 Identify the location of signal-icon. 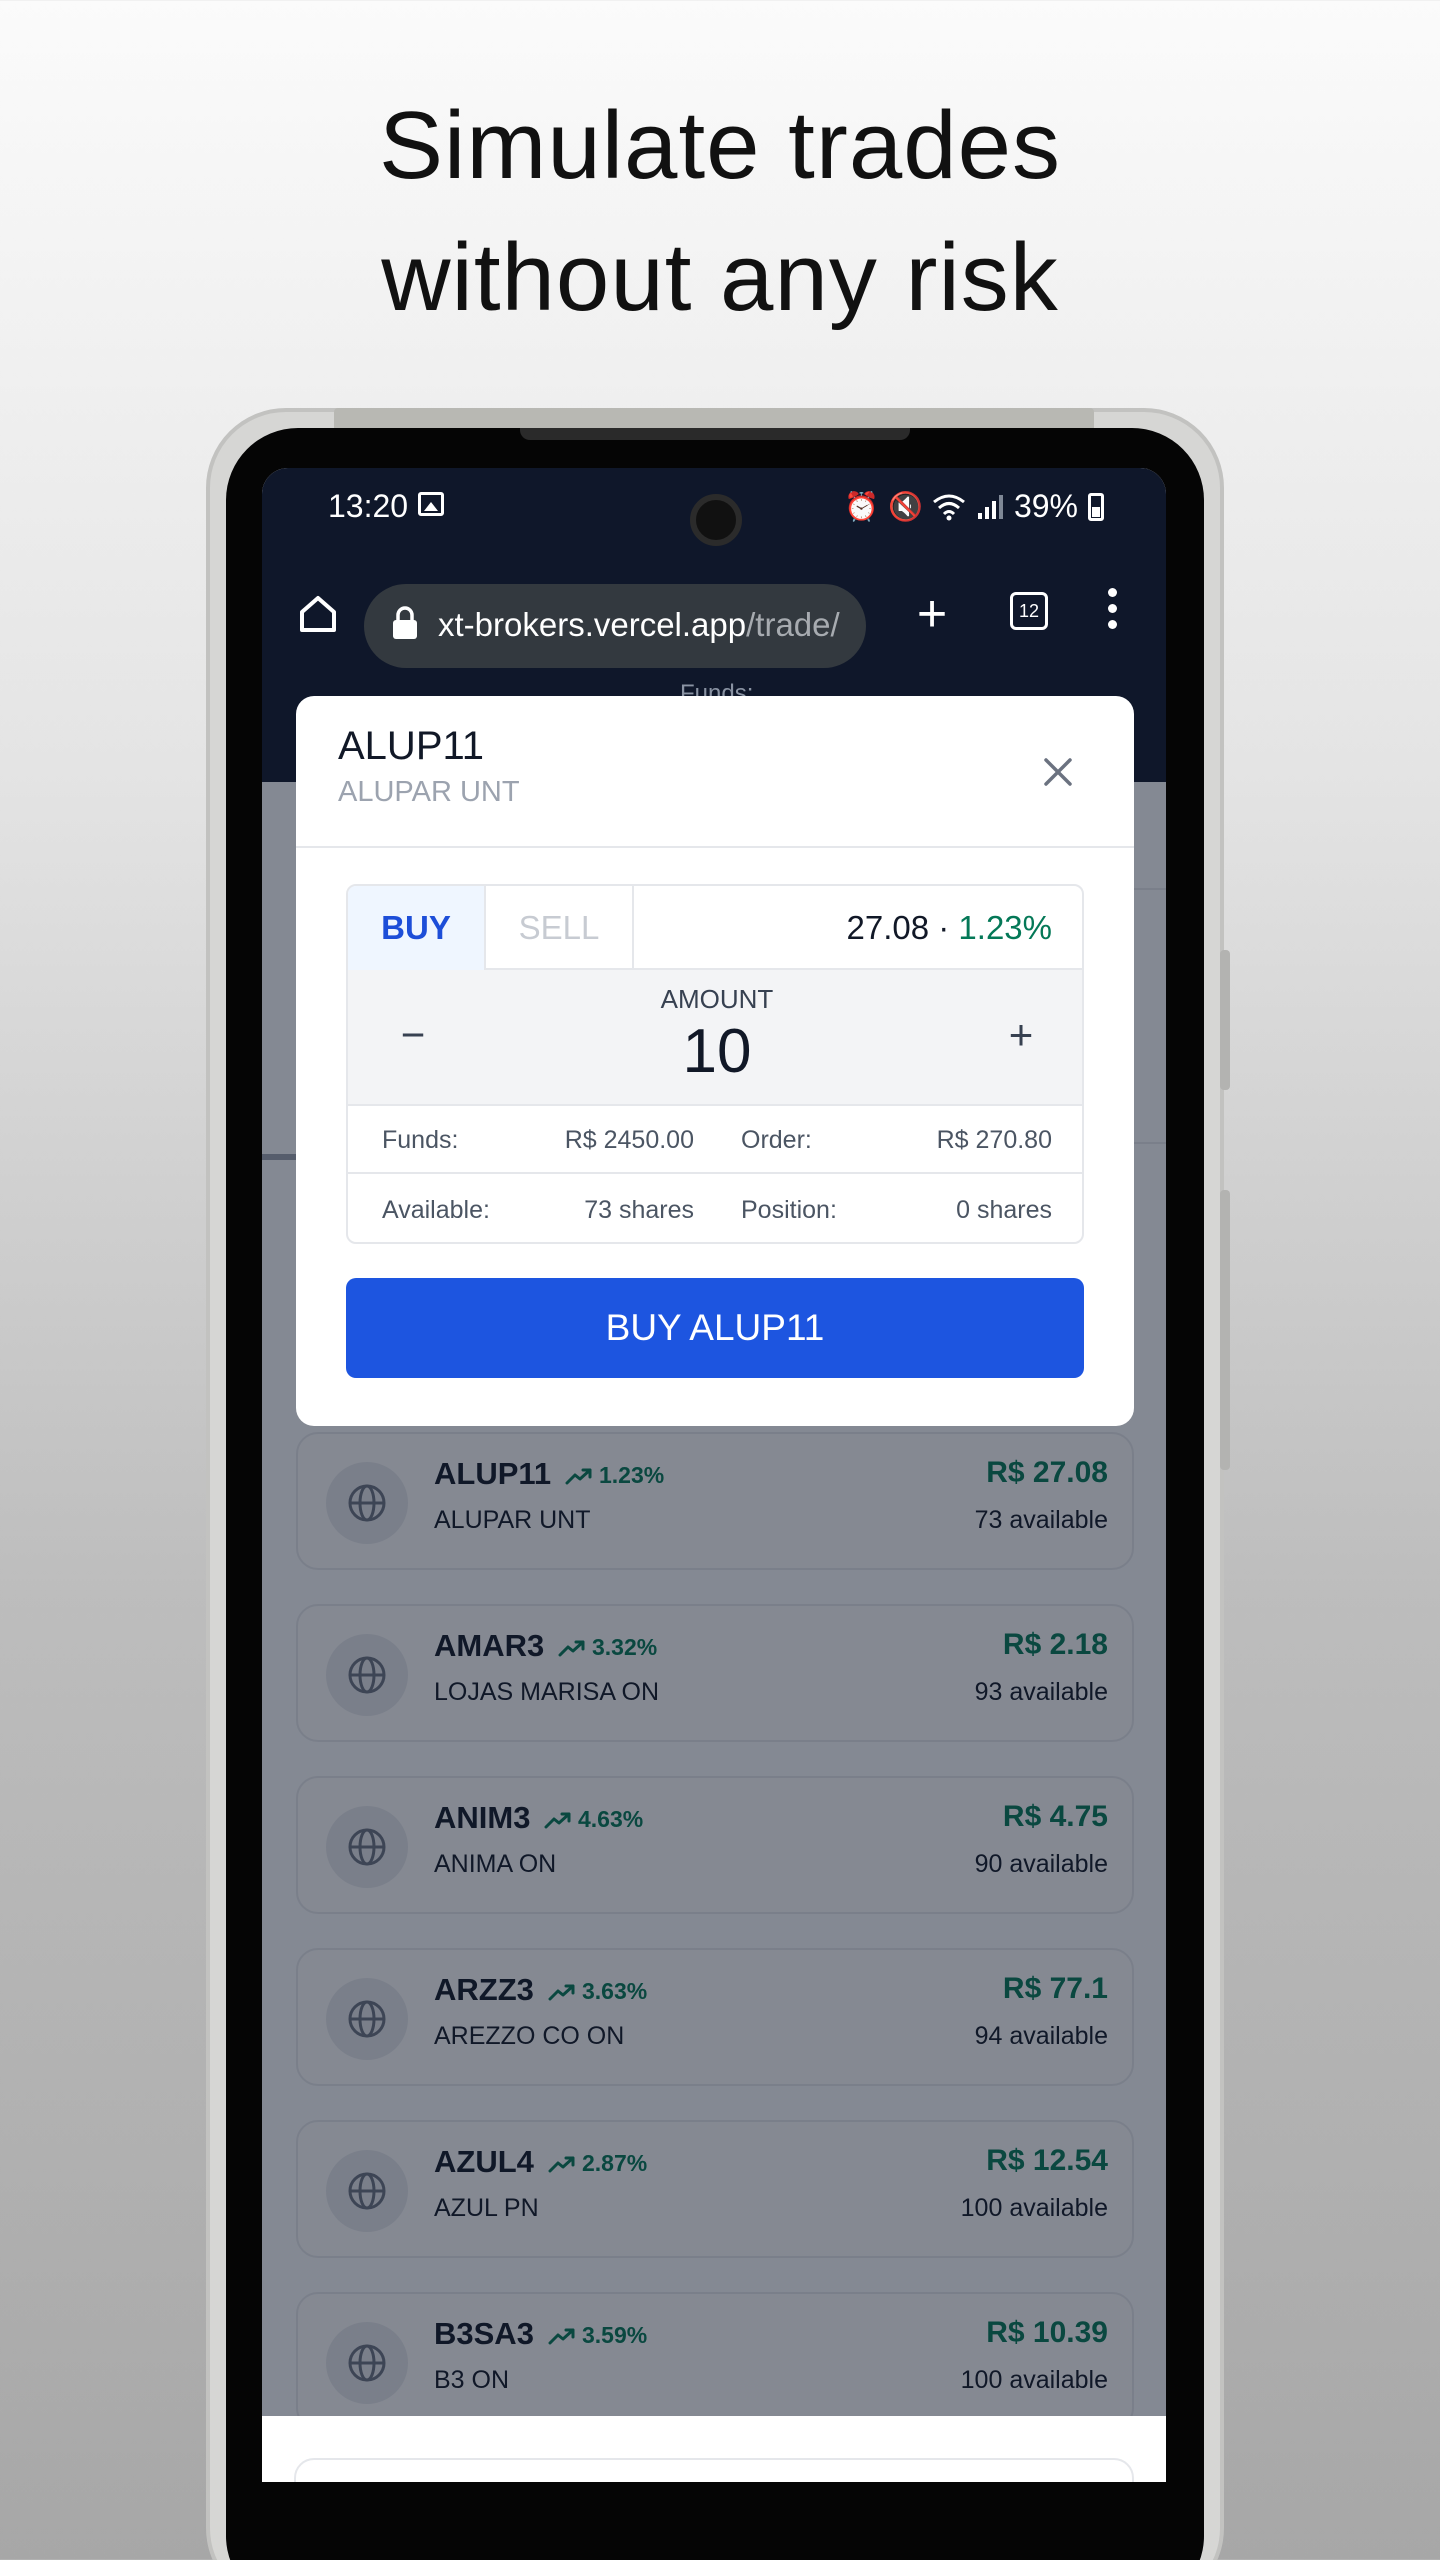
(990, 506).